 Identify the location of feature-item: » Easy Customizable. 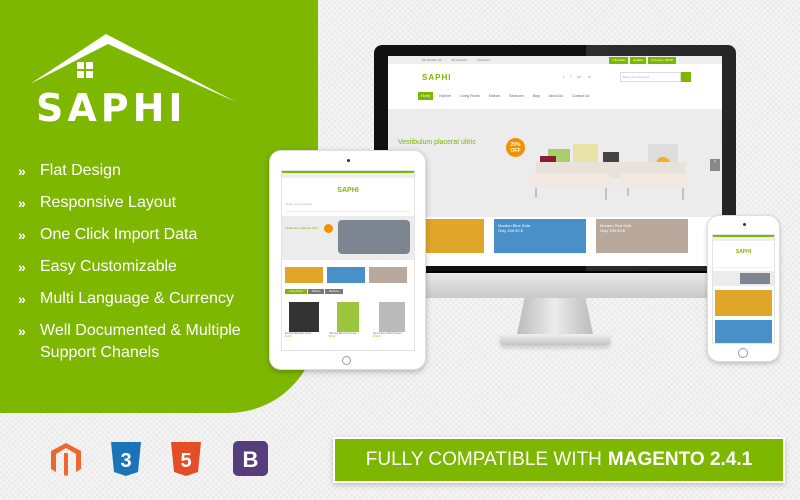
(149, 267).